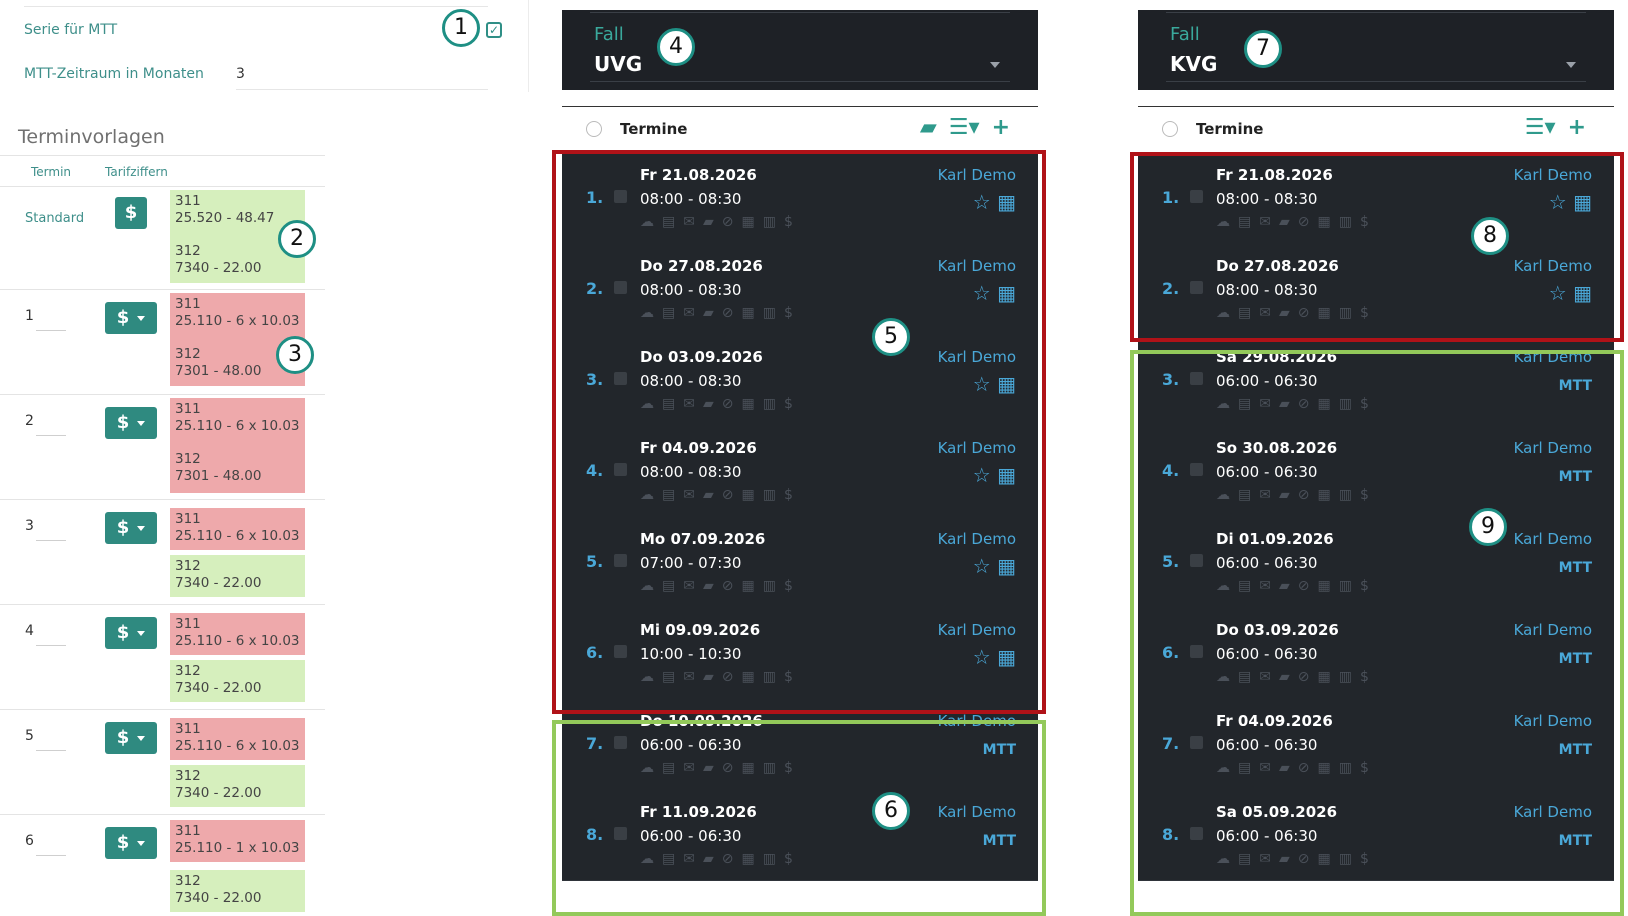 The height and width of the screenshot is (916, 1628). What do you see at coordinates (240, 74) in the screenshot?
I see `zeitraum-value: 3` at bounding box center [240, 74].